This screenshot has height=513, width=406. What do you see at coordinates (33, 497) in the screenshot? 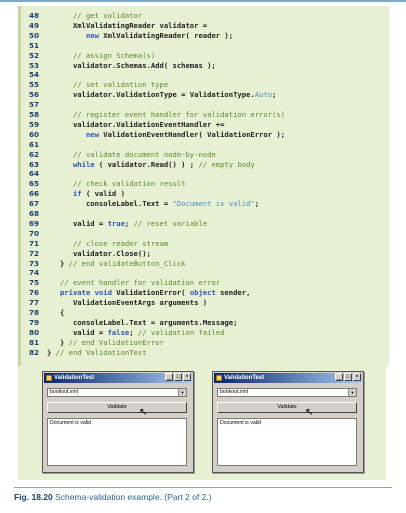
I see `figure-label: Fig. 18.20` at bounding box center [33, 497].